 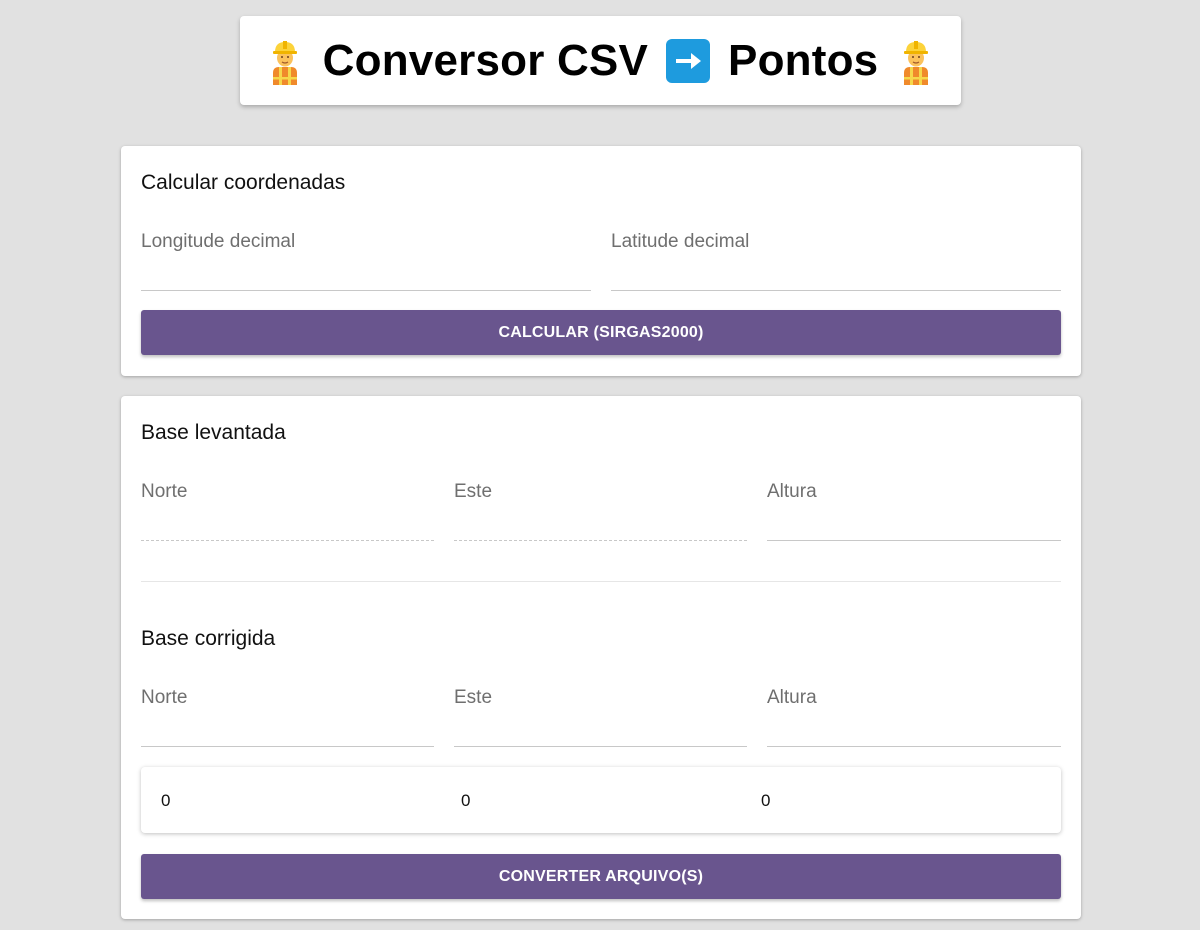 What do you see at coordinates (836, 290) in the screenshot?
I see `latitude-underline` at bounding box center [836, 290].